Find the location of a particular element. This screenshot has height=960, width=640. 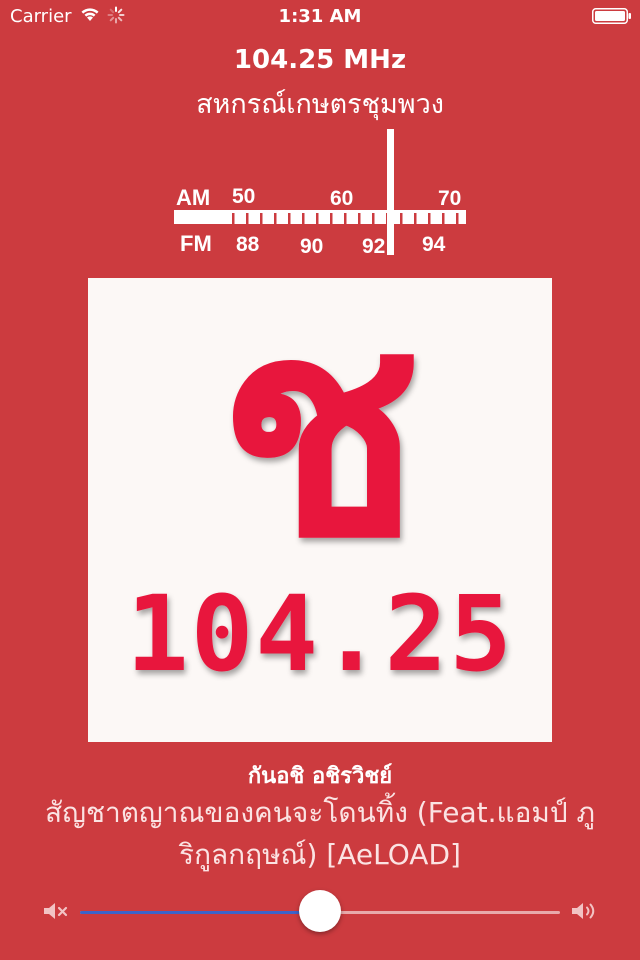

station-name: สหกรณ์เกษตรชุมพวง is located at coordinates (320, 104).